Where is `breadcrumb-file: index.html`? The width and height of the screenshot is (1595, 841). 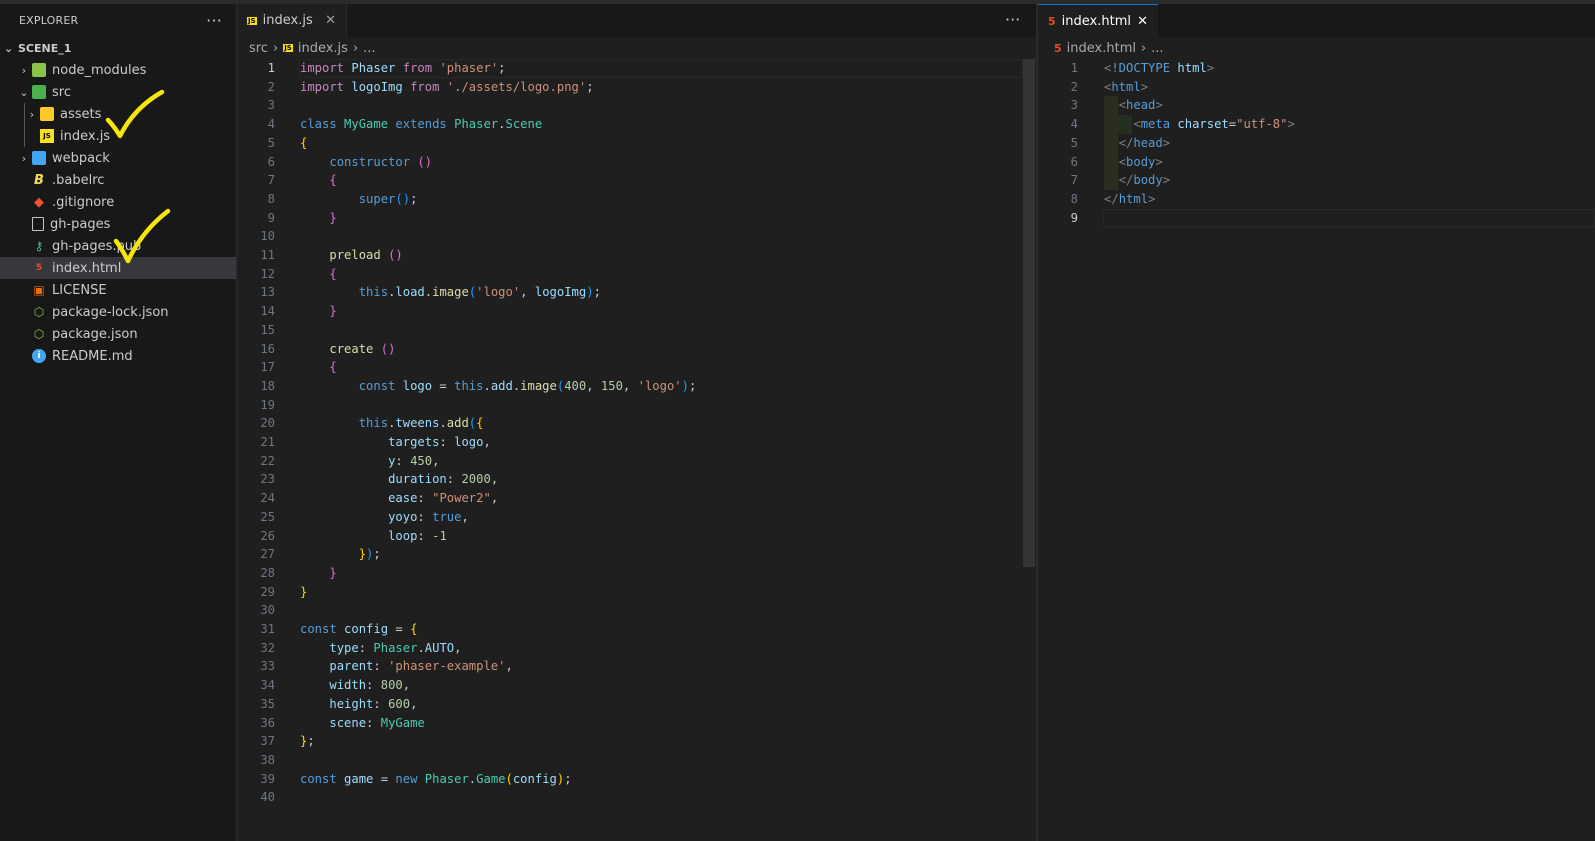
breadcrumb-file: index.html is located at coordinates (1101, 48).